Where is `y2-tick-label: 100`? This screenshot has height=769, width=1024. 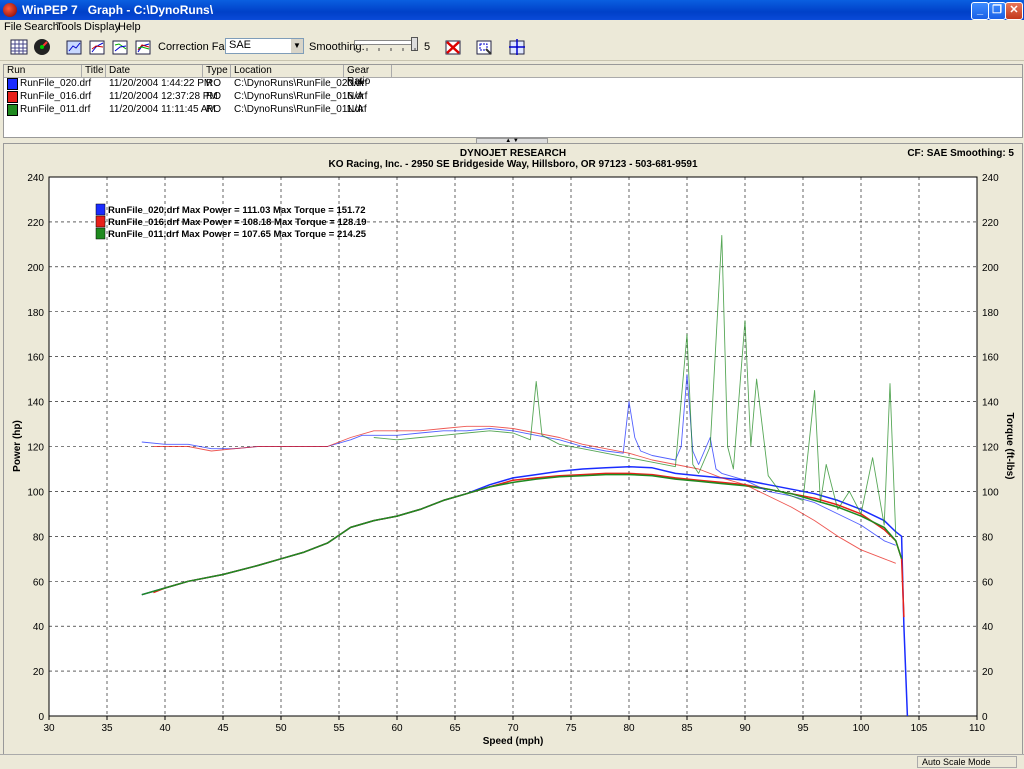 y2-tick-label: 100 is located at coordinates (990, 492).